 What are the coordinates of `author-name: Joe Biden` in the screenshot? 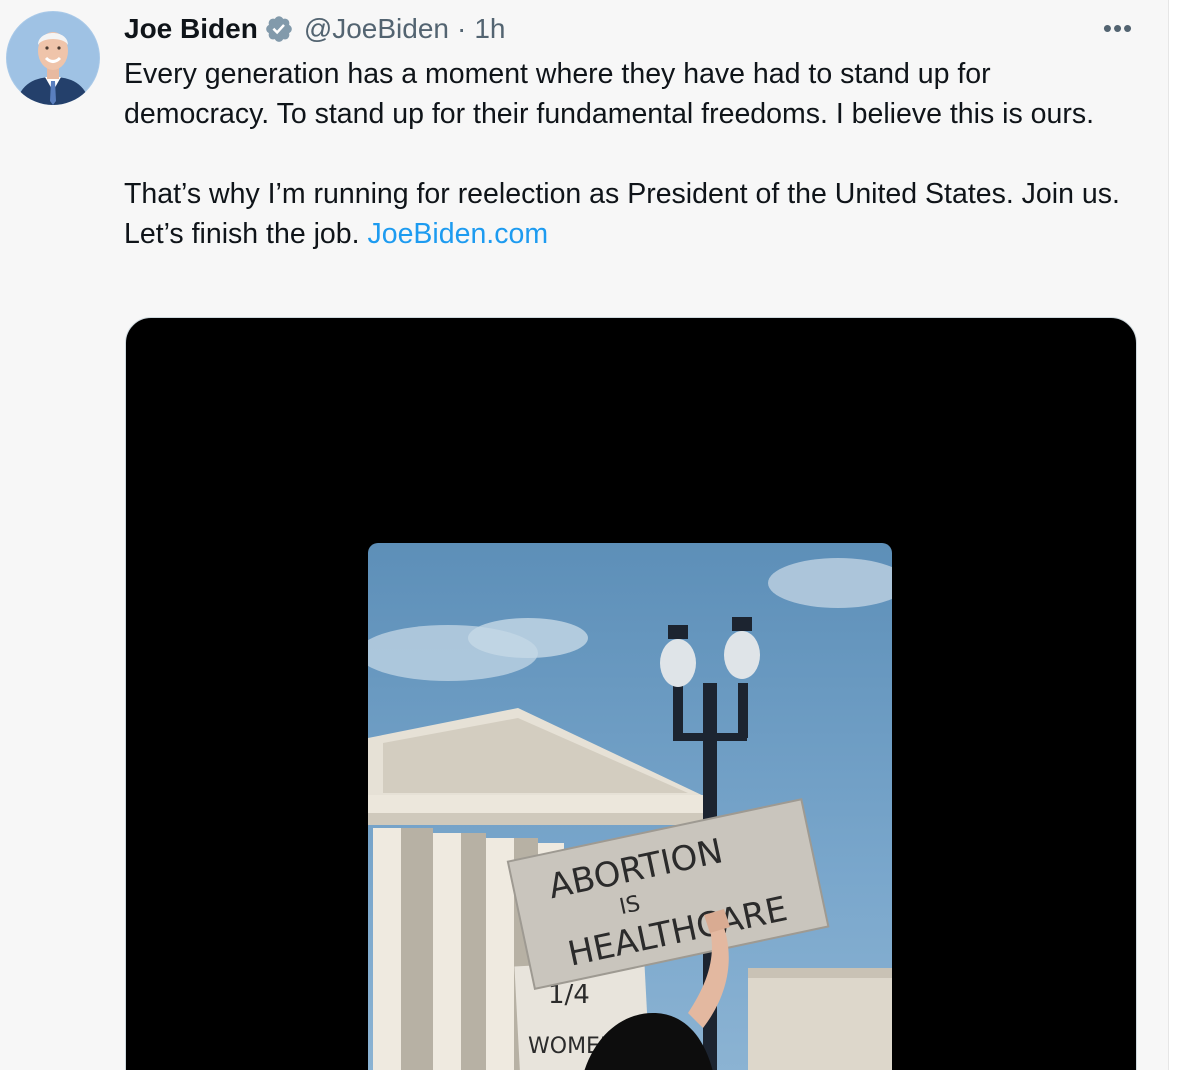 It's located at (191, 29).